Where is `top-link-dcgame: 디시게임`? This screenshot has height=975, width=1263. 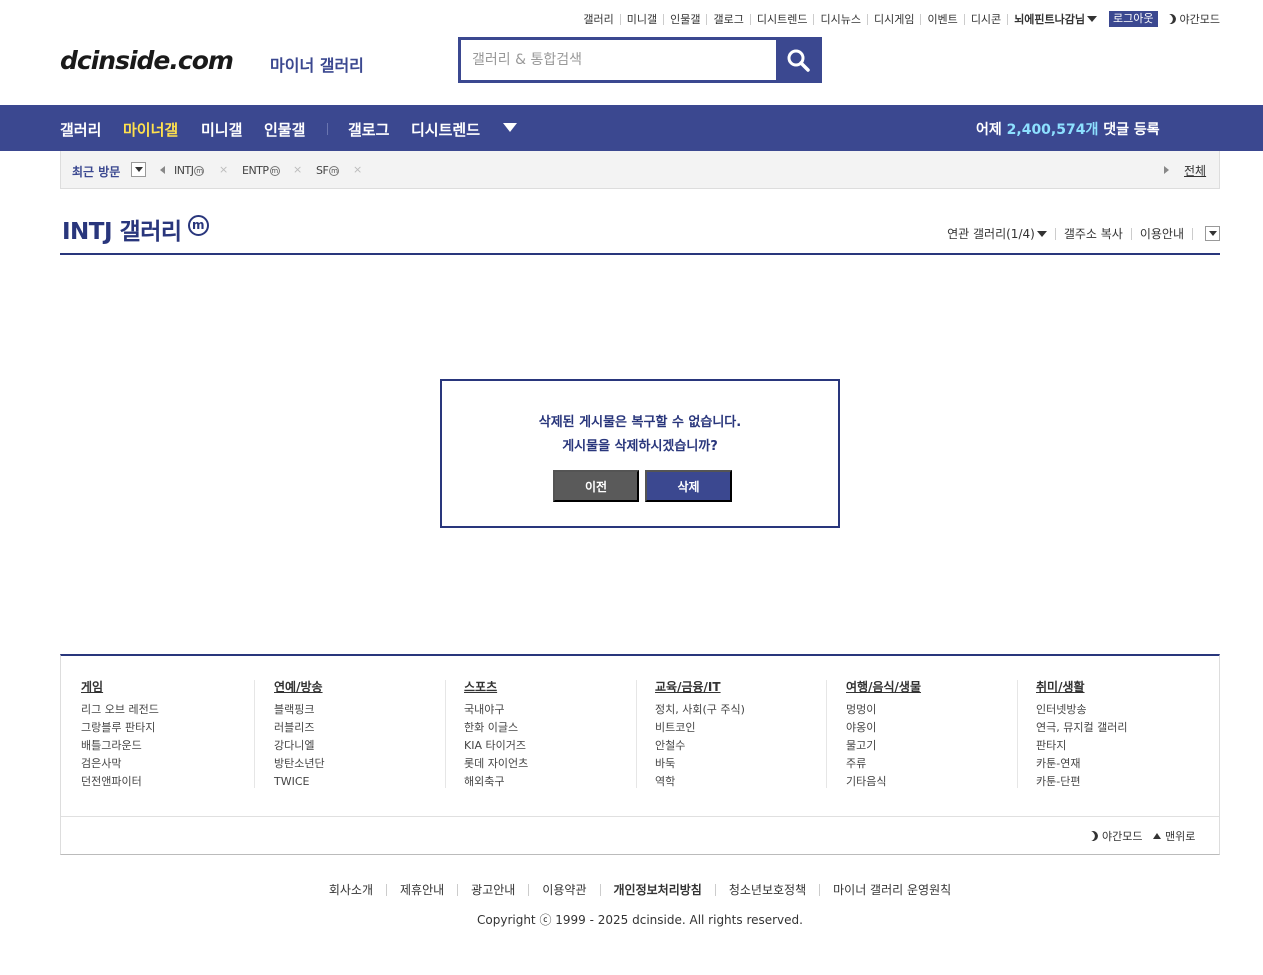
top-link-dcgame: 디시게임 is located at coordinates (893, 19).